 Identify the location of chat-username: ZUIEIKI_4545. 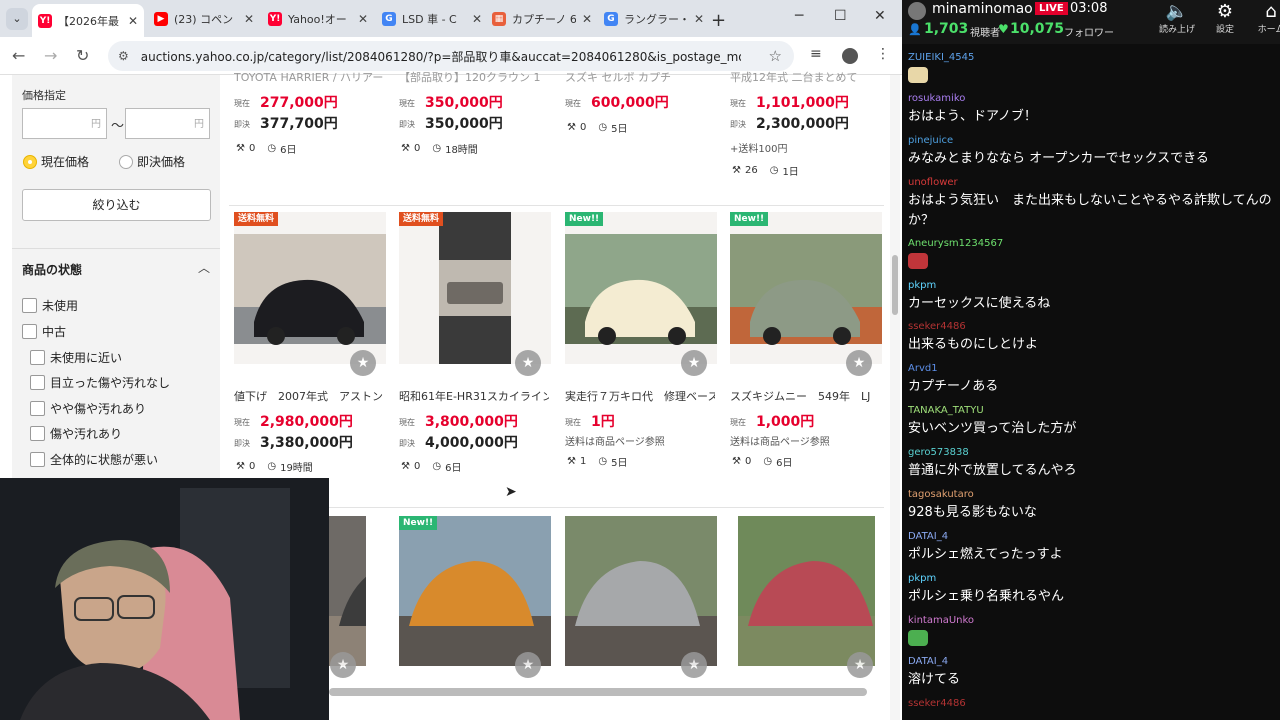
(941, 57).